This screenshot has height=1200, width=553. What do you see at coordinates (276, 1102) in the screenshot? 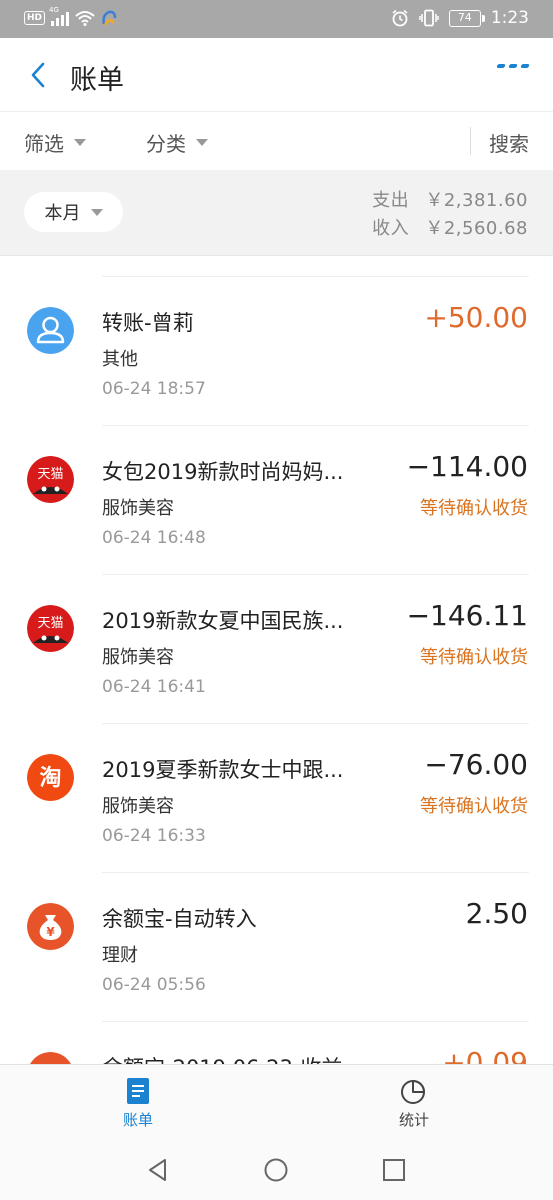
I see `bottom-tab-bar: 账单 统计` at bounding box center [276, 1102].